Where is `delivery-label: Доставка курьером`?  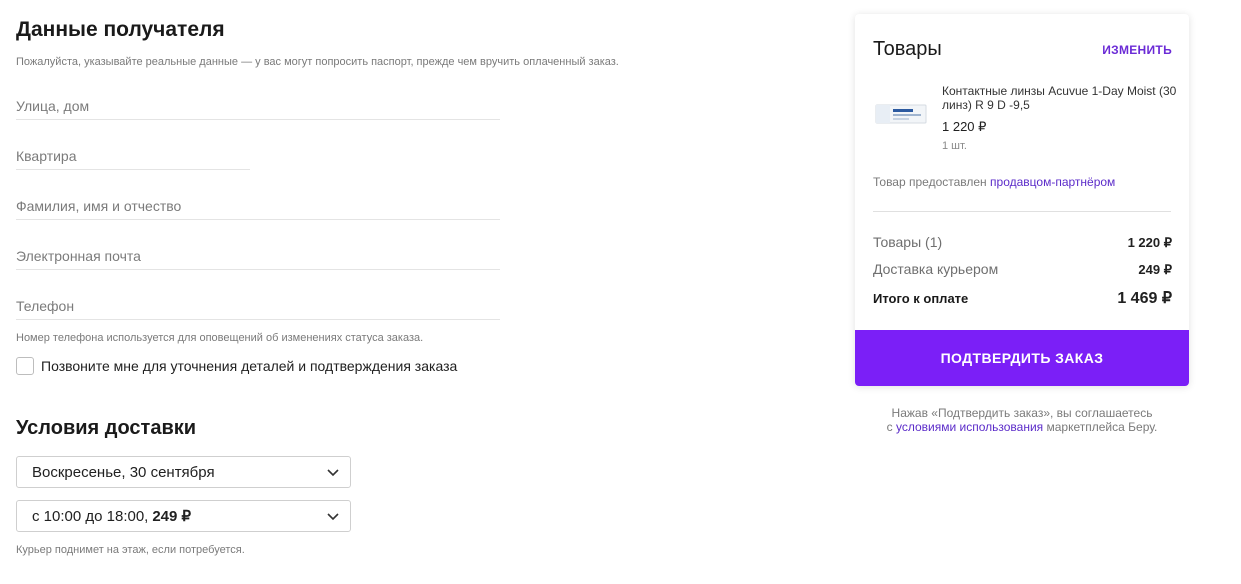 delivery-label: Доставка курьером is located at coordinates (936, 269).